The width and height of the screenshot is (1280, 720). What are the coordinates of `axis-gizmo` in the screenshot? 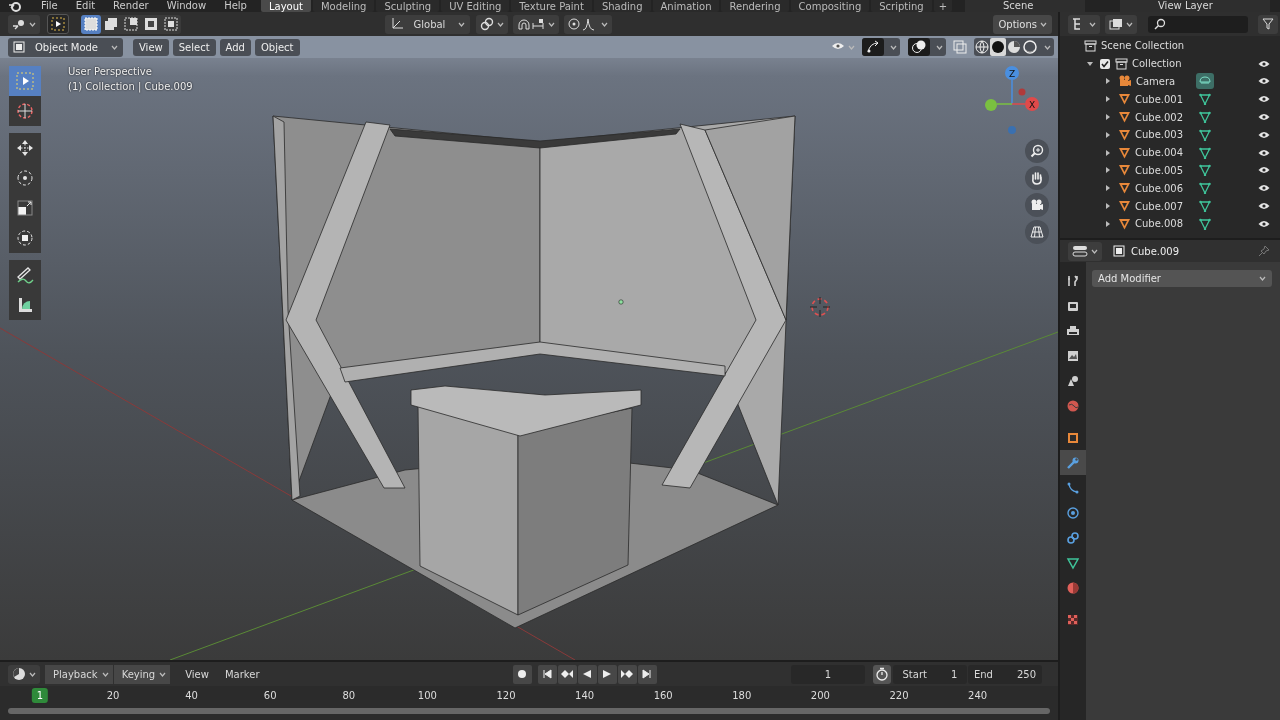 It's located at (1012, 100).